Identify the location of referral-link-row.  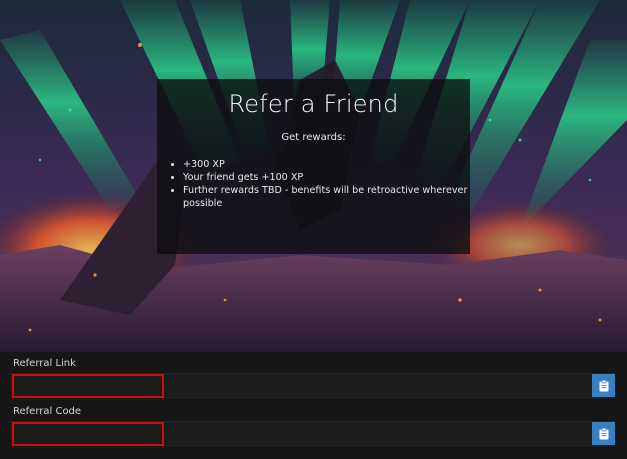
(312, 385).